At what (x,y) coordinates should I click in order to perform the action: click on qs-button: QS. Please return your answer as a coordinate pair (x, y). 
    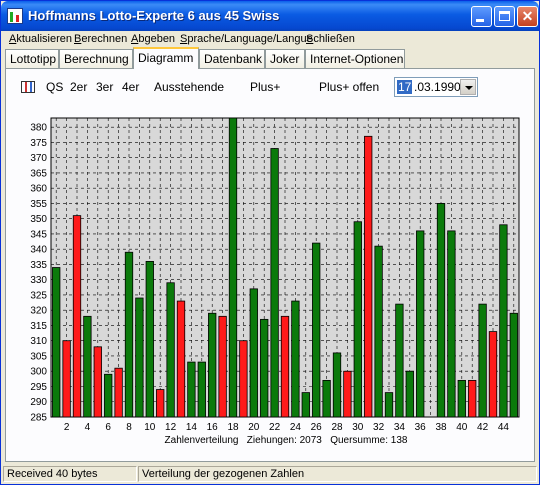
    Looking at the image, I should click on (54, 87).